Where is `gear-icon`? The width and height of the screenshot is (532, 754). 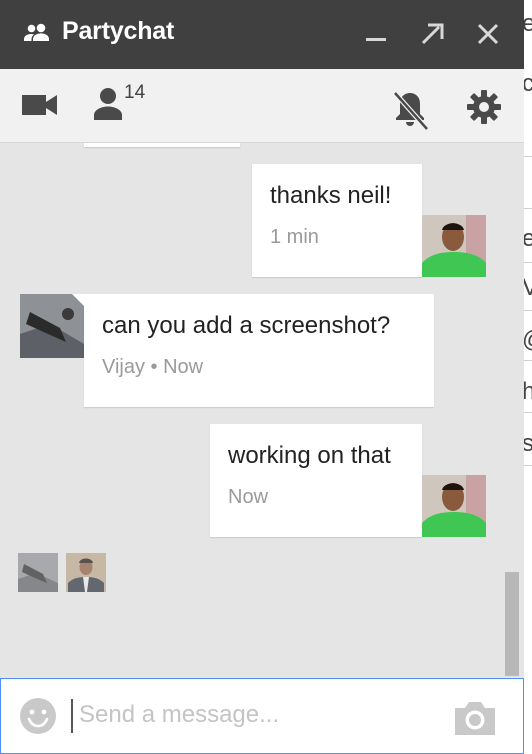
gear-icon is located at coordinates (484, 107).